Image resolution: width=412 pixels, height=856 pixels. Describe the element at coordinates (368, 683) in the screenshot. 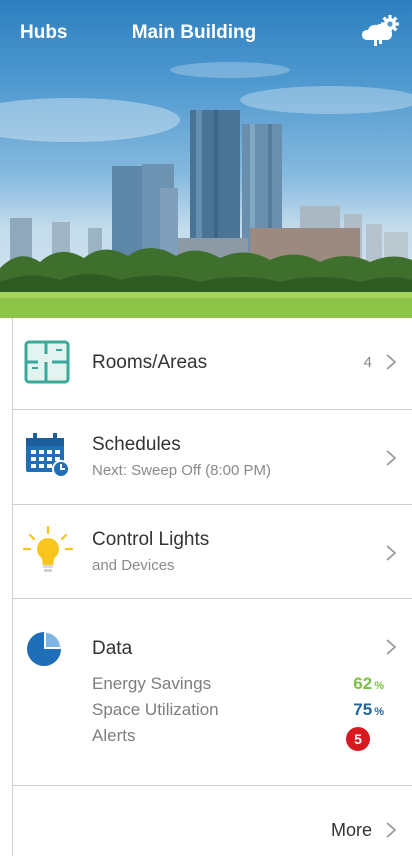

I see `energy-savings-value: 62%` at that location.